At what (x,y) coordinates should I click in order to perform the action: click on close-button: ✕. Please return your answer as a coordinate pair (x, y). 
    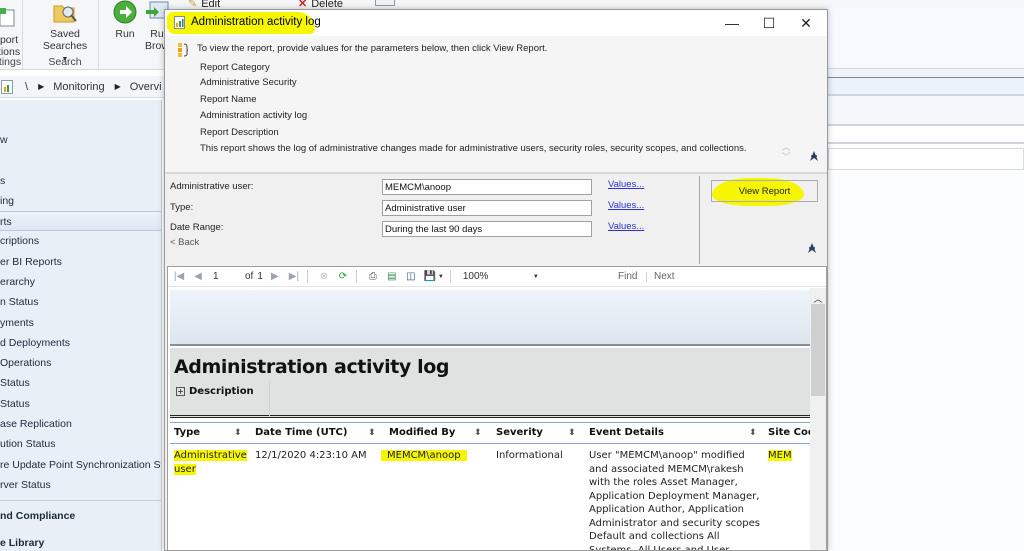
    Looking at the image, I should click on (806, 23).